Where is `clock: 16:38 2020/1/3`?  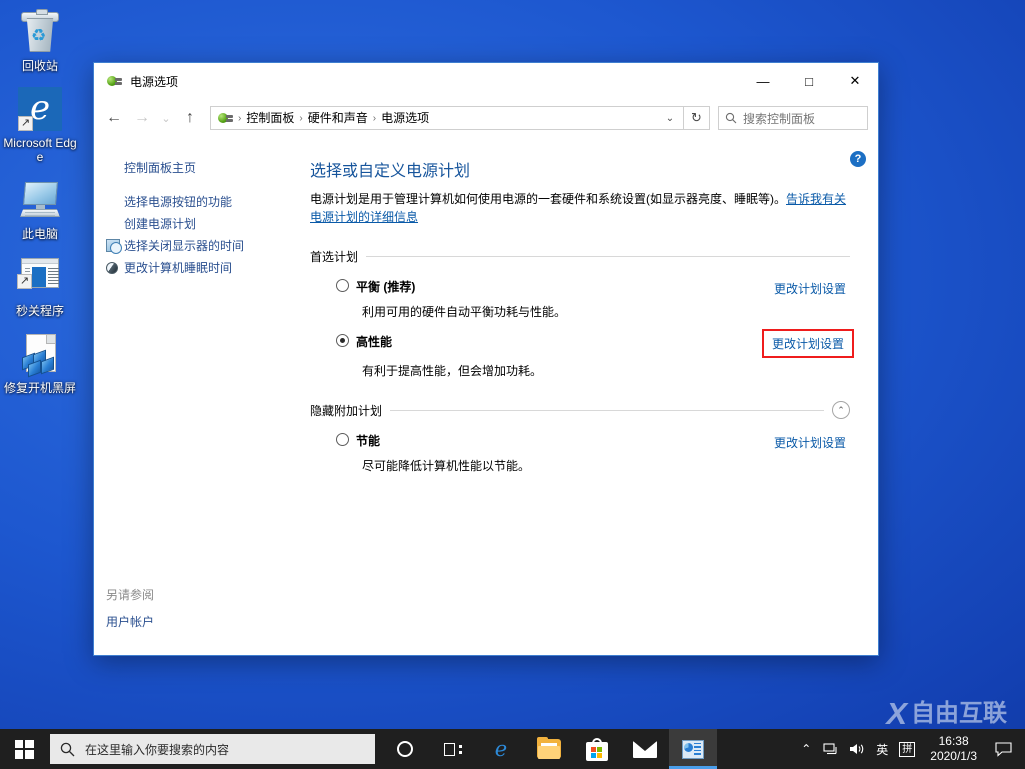 clock: 16:38 2020/1/3 is located at coordinates (953, 749).